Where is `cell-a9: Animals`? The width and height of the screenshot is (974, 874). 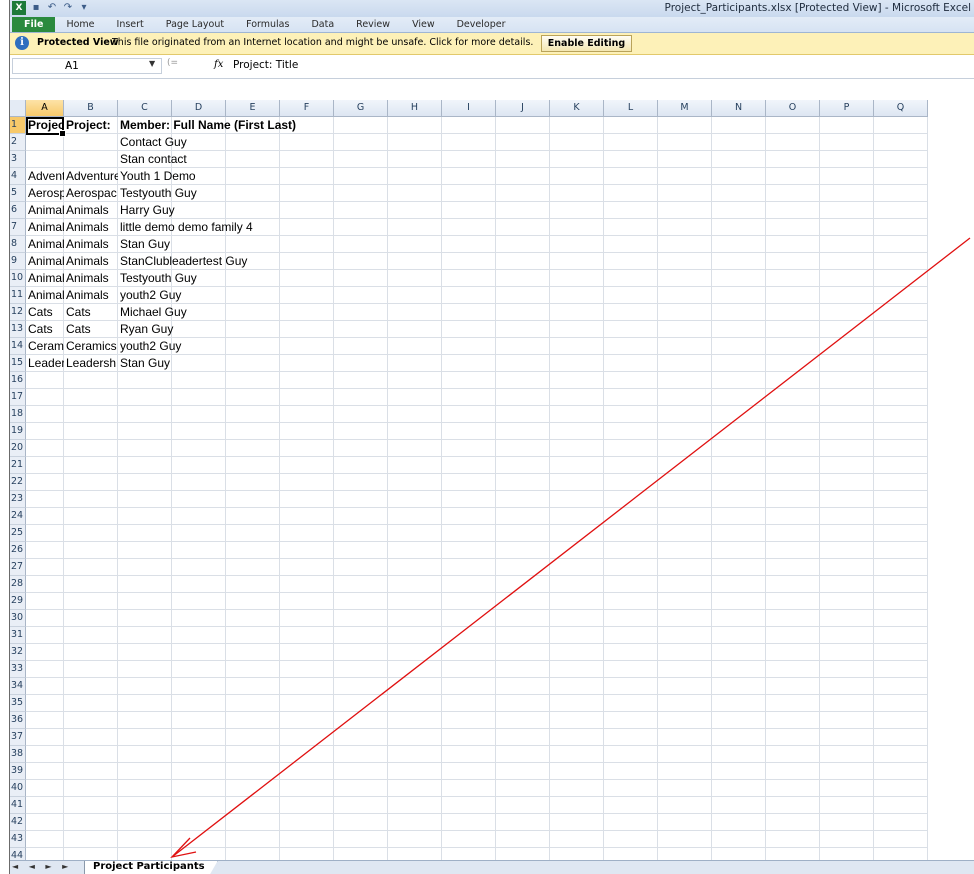 cell-a9: Animals is located at coordinates (45, 261).